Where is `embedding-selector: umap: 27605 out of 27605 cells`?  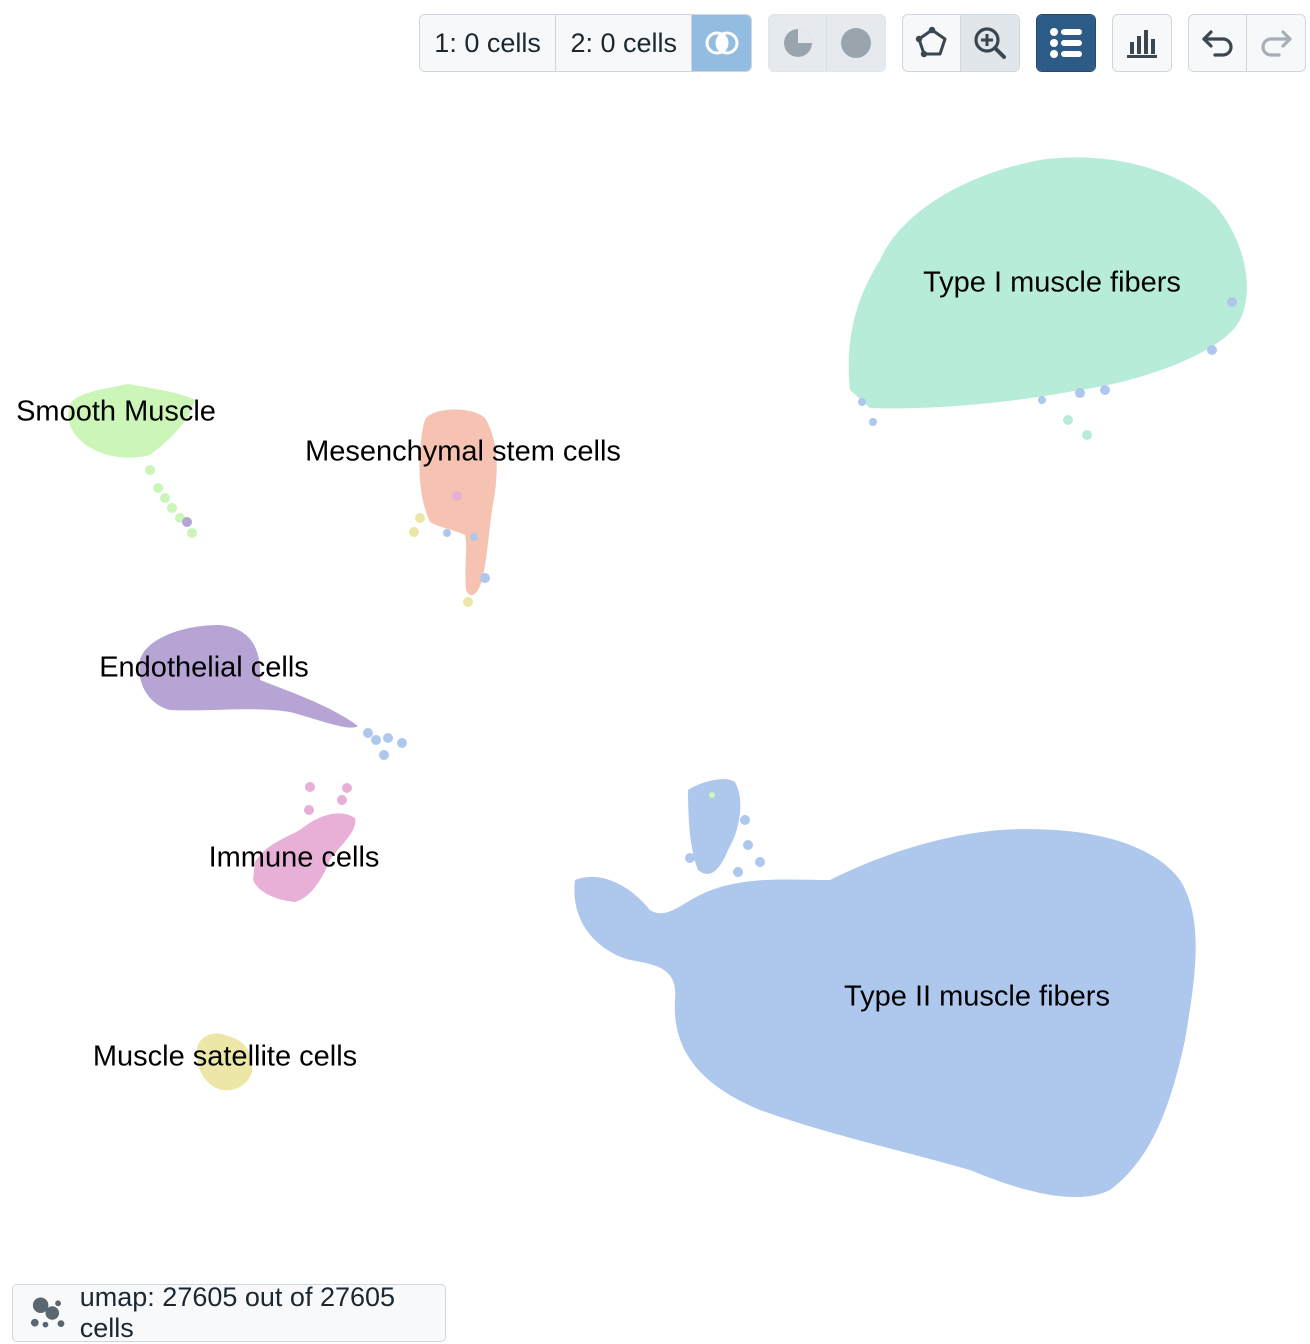
embedding-selector: umap: 27605 out of 27605 cells is located at coordinates (229, 1312).